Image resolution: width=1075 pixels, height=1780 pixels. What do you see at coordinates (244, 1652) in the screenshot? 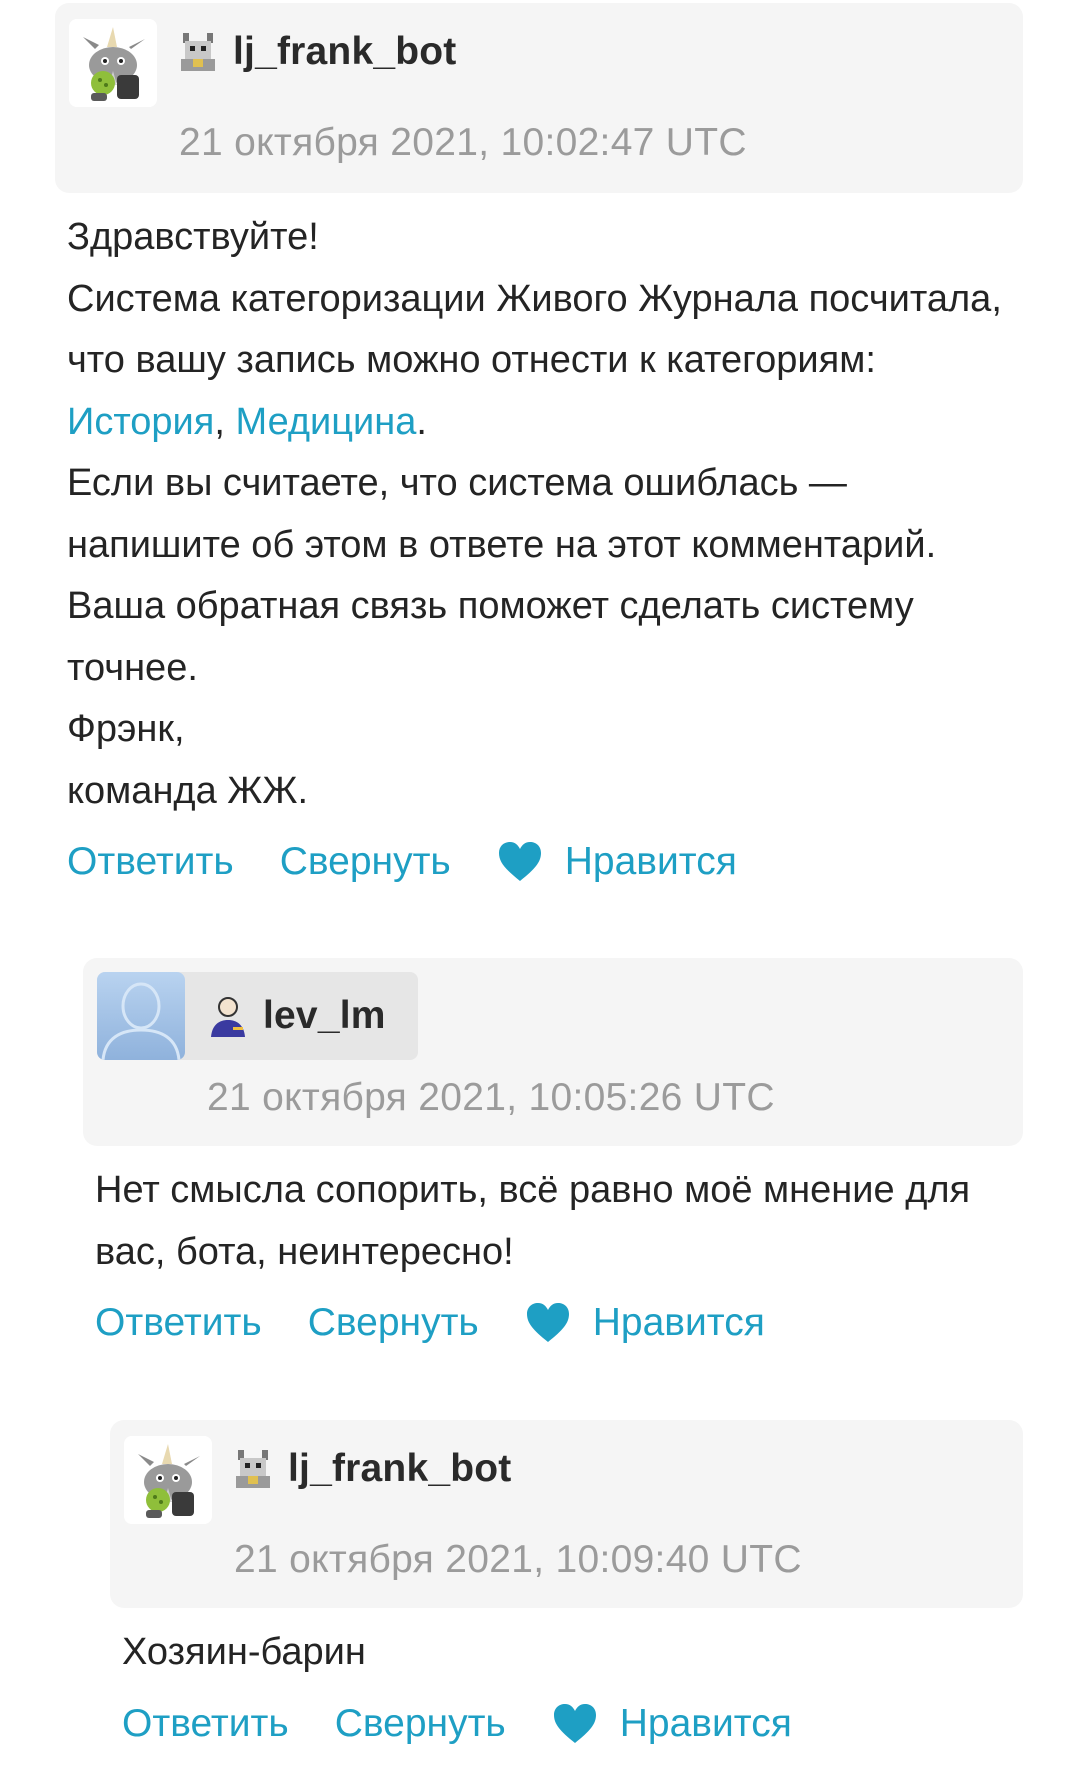
I see `comment-body: Хозяин-барин` at bounding box center [244, 1652].